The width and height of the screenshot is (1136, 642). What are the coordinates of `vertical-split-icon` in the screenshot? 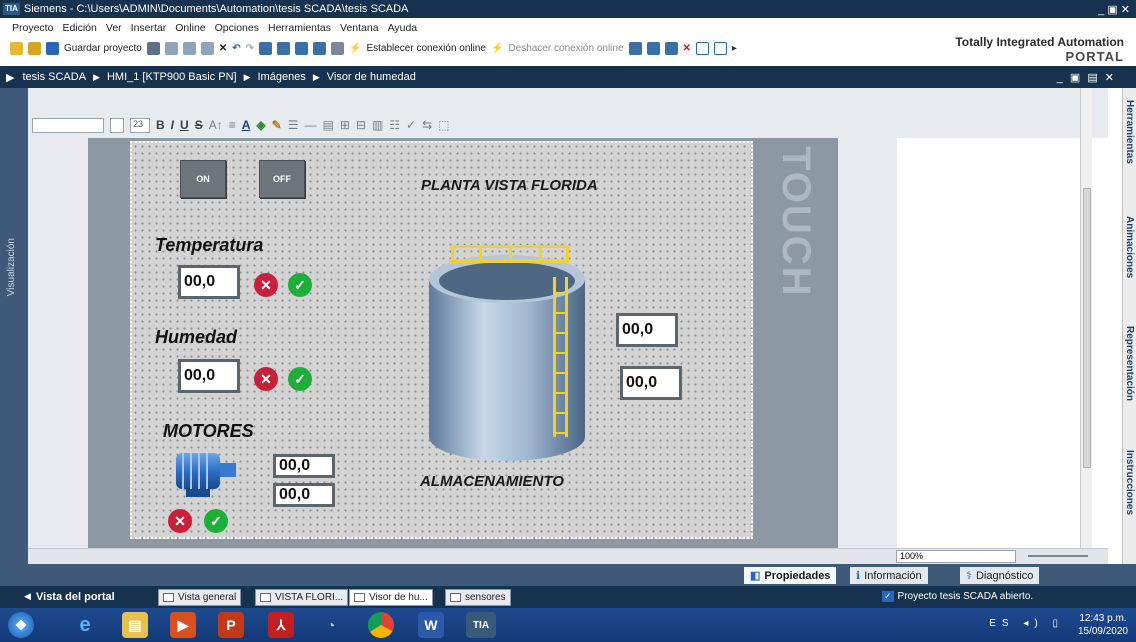 It's located at (720, 48).